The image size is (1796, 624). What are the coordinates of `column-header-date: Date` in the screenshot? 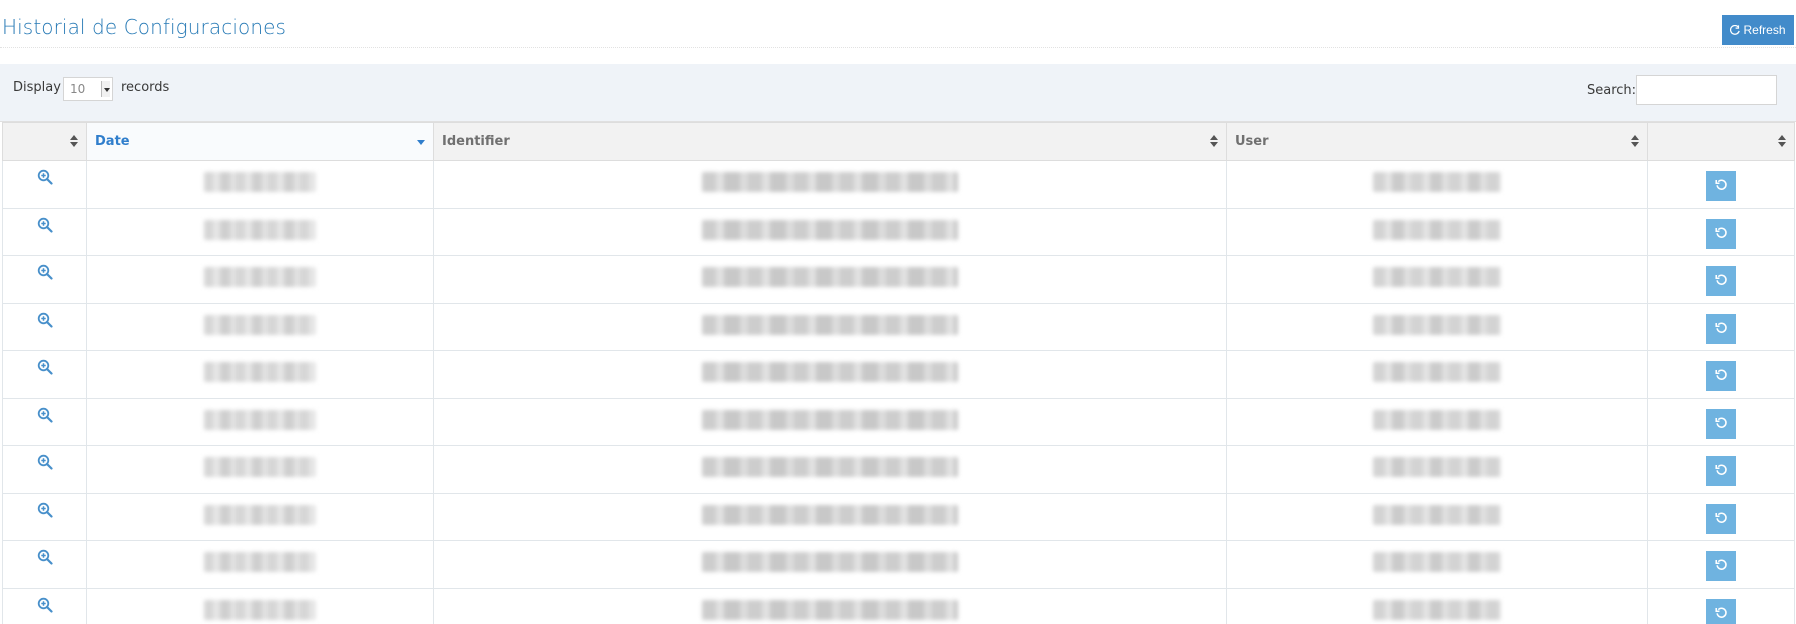 It's located at (260, 141).